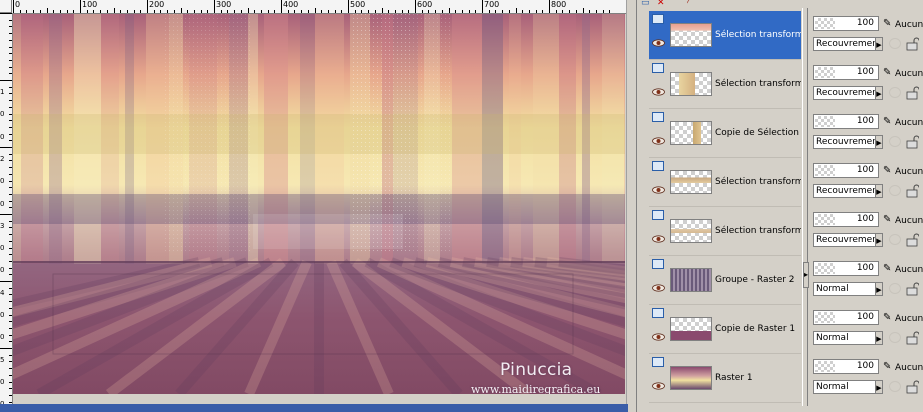 The width and height of the screenshot is (923, 412). What do you see at coordinates (358, 4) in the screenshot?
I see `ruler-label: 500` at bounding box center [358, 4].